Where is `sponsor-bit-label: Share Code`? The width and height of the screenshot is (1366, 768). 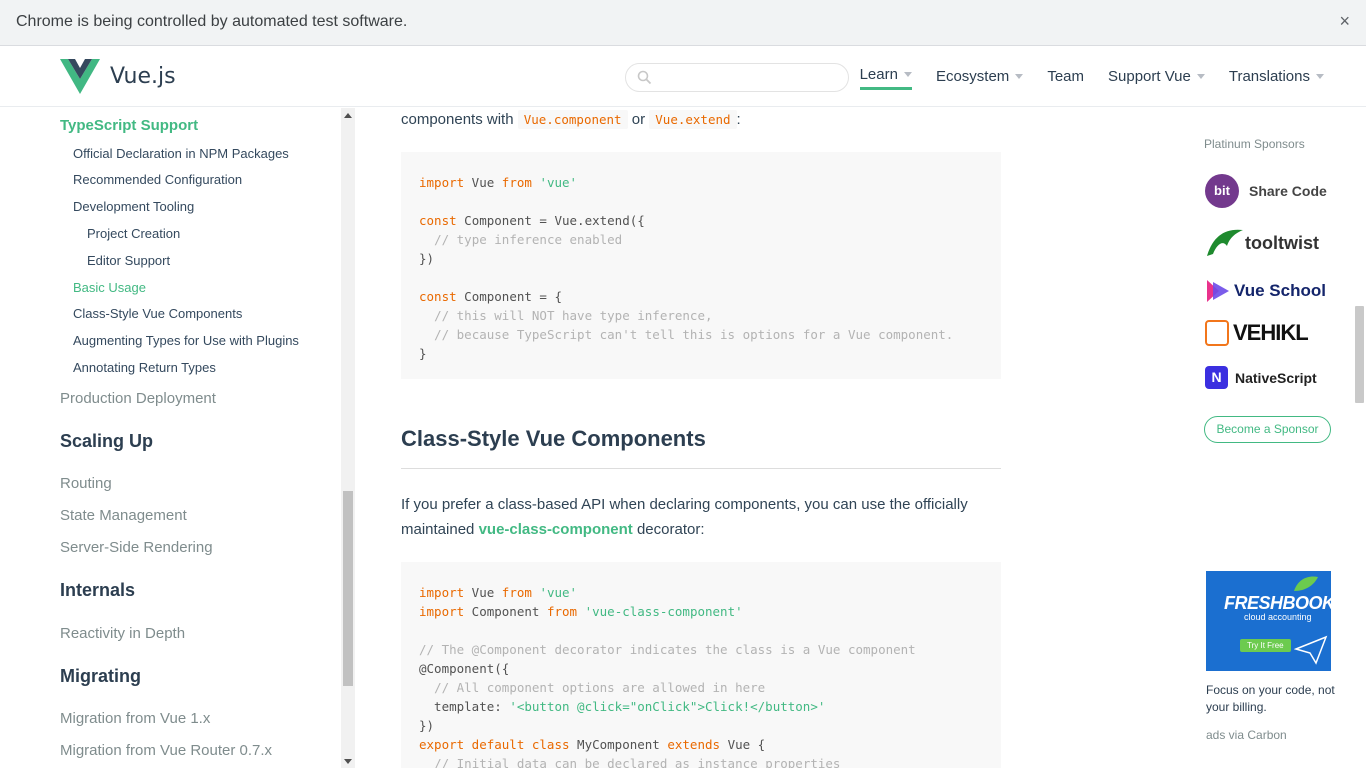 sponsor-bit-label: Share Code is located at coordinates (1288, 191).